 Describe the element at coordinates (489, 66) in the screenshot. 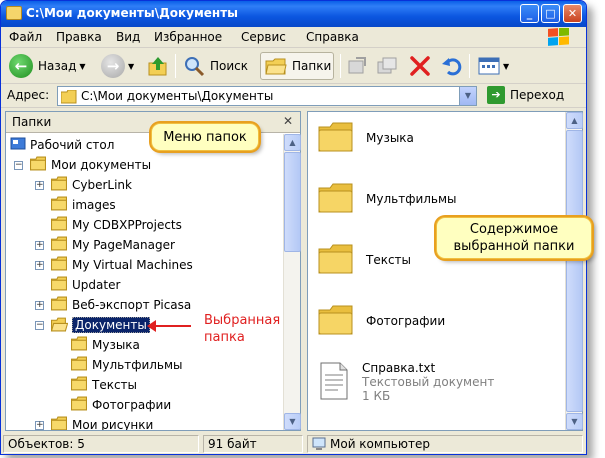

I see `views-icon` at that location.